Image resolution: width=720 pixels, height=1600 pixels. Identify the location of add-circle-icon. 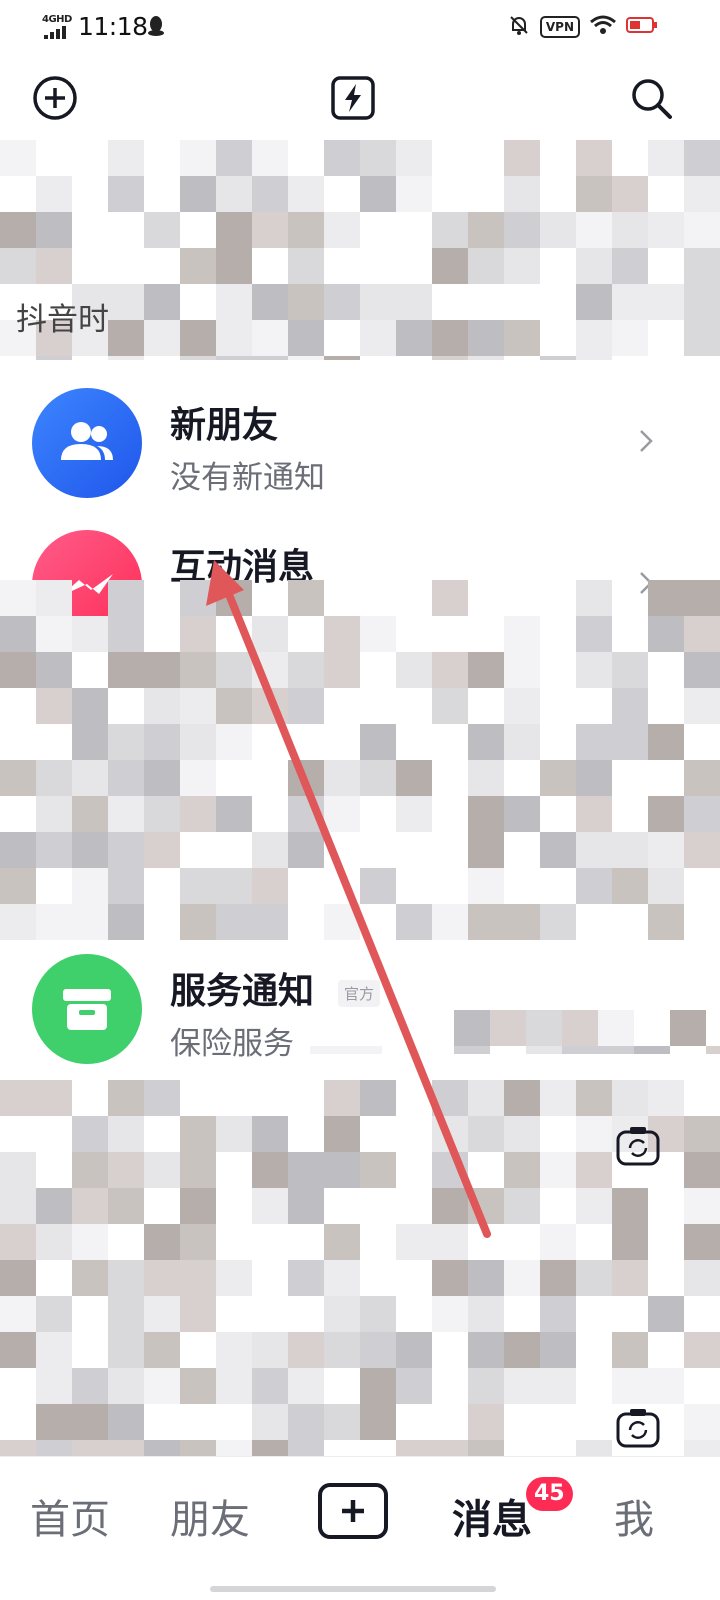
(55, 98).